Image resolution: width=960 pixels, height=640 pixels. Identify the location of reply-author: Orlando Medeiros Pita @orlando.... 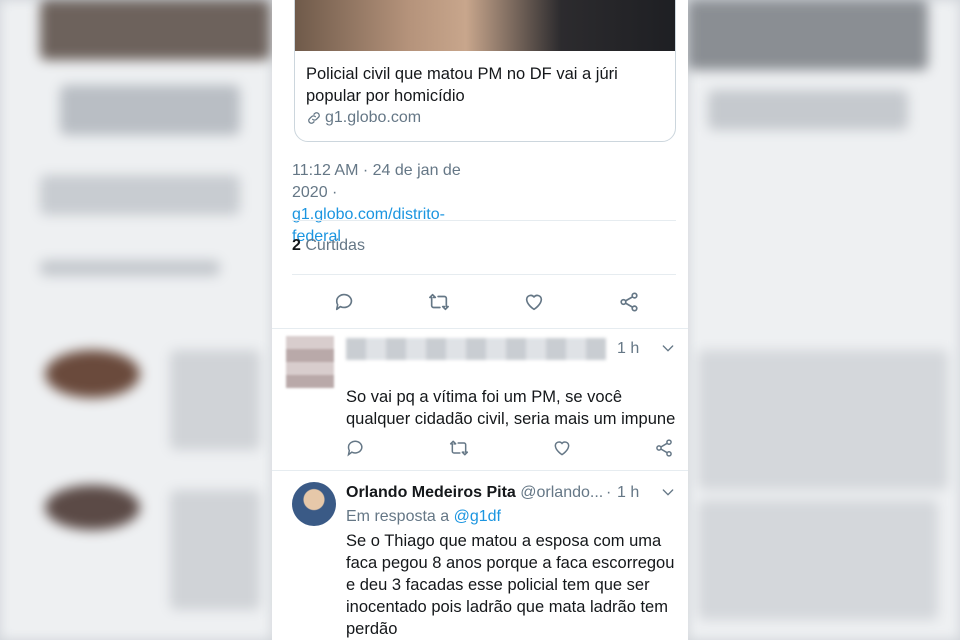
(474, 493).